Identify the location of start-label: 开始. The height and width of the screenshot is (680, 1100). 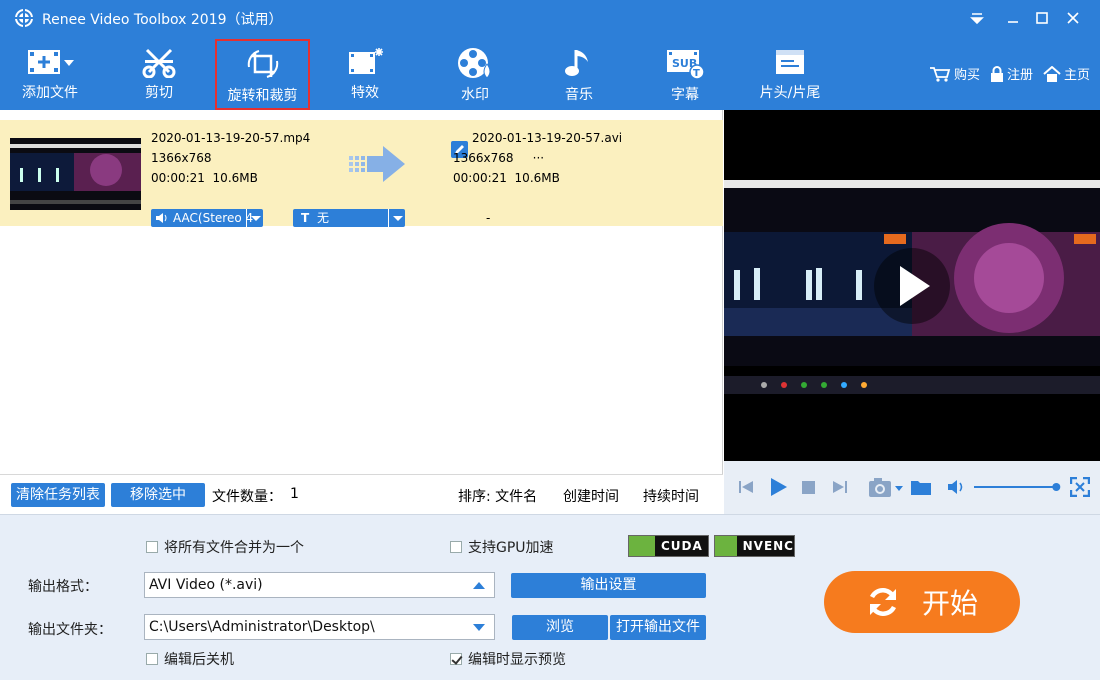
(949, 603).